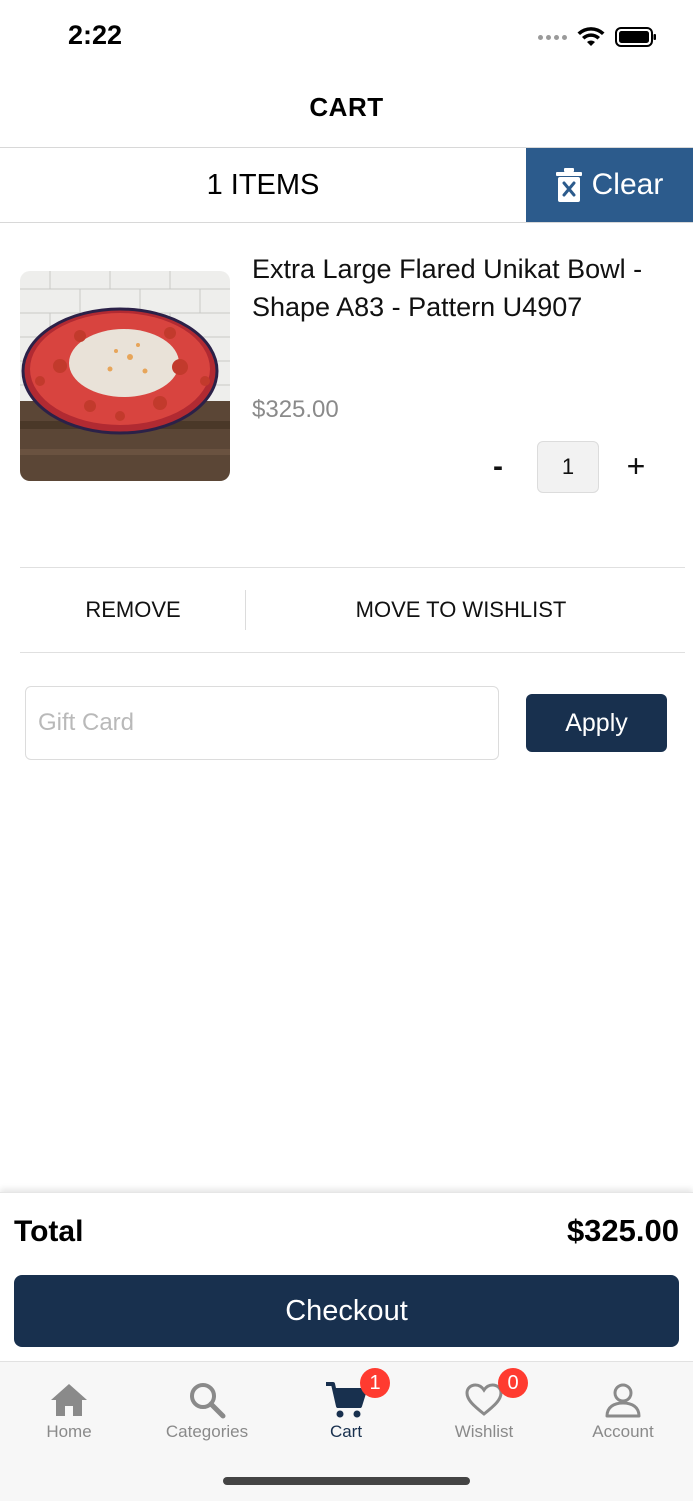 This screenshot has width=693, height=1501. What do you see at coordinates (623, 1400) in the screenshot?
I see `person-icon` at bounding box center [623, 1400].